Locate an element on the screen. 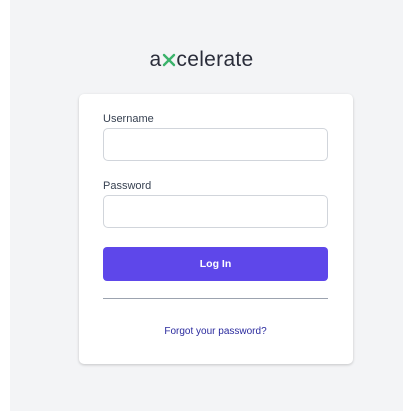 This screenshot has width=403, height=411. logo-x-icon is located at coordinates (169, 60).